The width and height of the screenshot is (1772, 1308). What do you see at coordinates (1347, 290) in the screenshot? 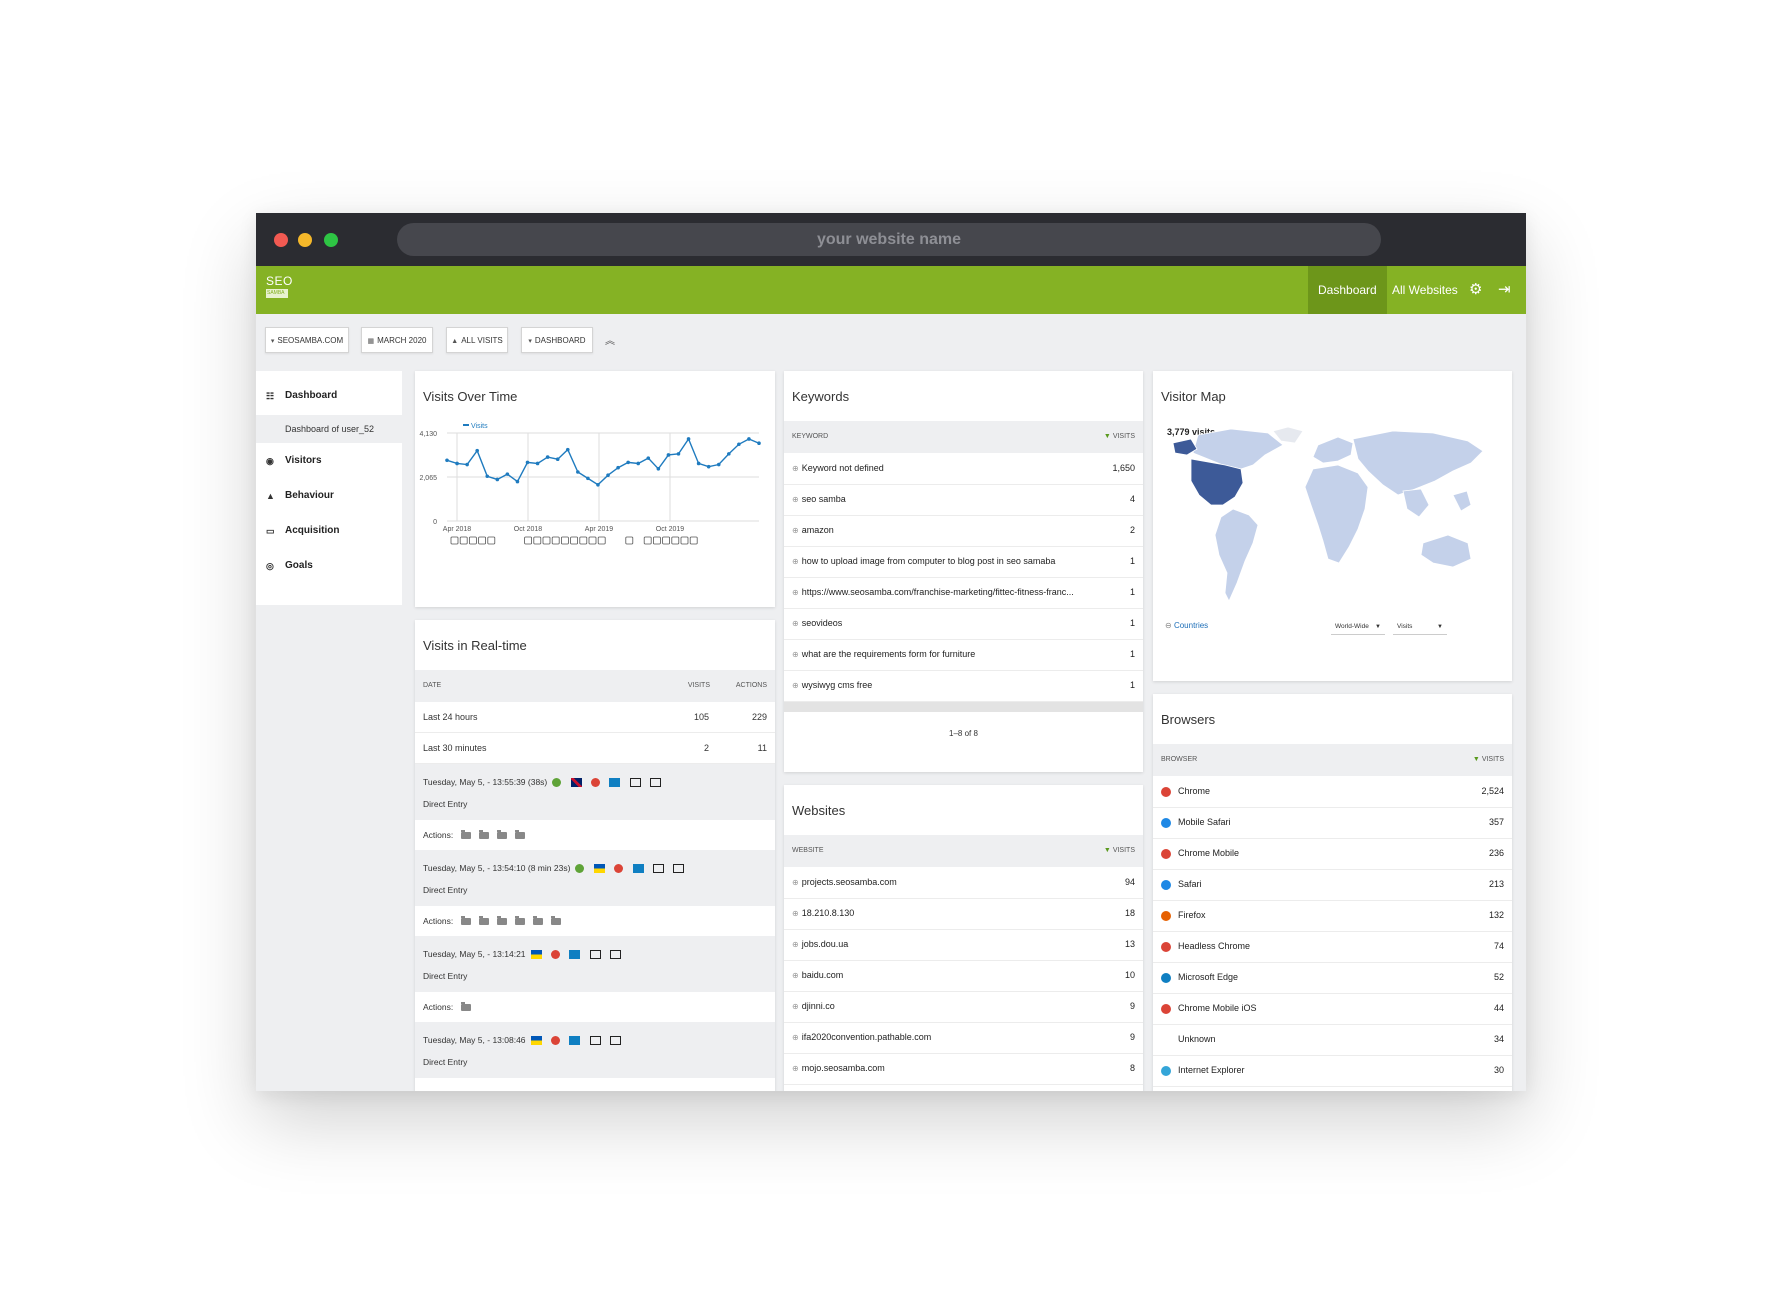
I see `nav-dashboard: Dashboard` at bounding box center [1347, 290].